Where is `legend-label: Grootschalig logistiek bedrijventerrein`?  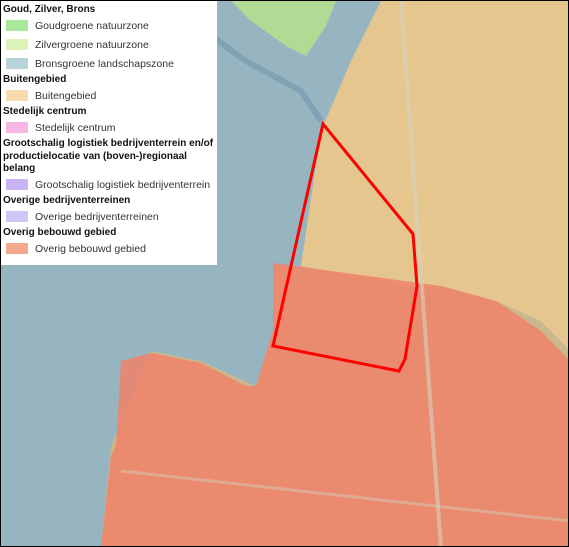 legend-label: Grootschalig logistiek bedrijventerrein is located at coordinates (123, 184).